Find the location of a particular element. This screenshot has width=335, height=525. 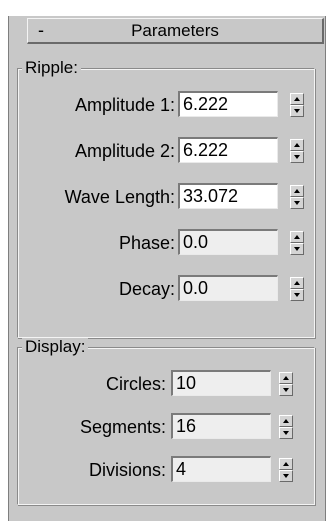

amplitude1-label: Amplitude 1: is located at coordinates (124, 105).